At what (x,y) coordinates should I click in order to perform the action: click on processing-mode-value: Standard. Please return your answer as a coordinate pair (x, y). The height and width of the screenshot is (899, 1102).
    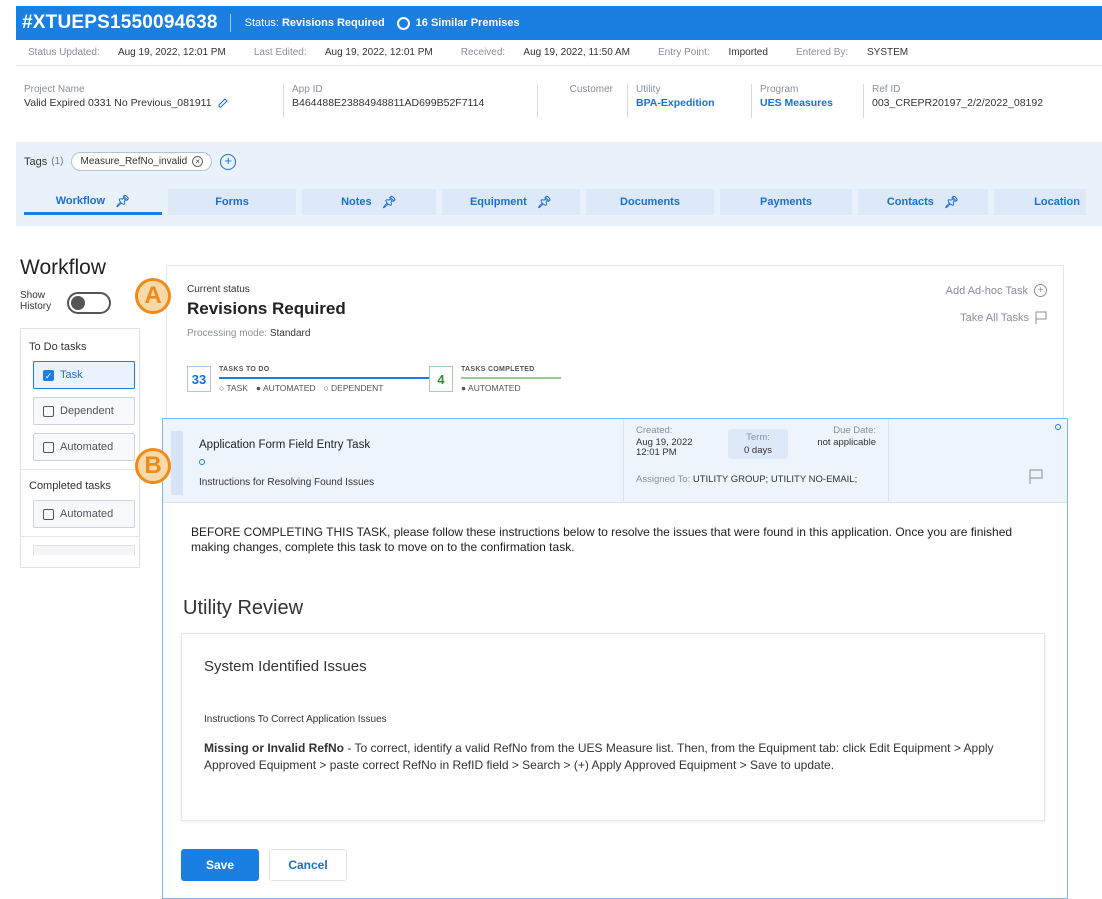
    Looking at the image, I should click on (290, 333).